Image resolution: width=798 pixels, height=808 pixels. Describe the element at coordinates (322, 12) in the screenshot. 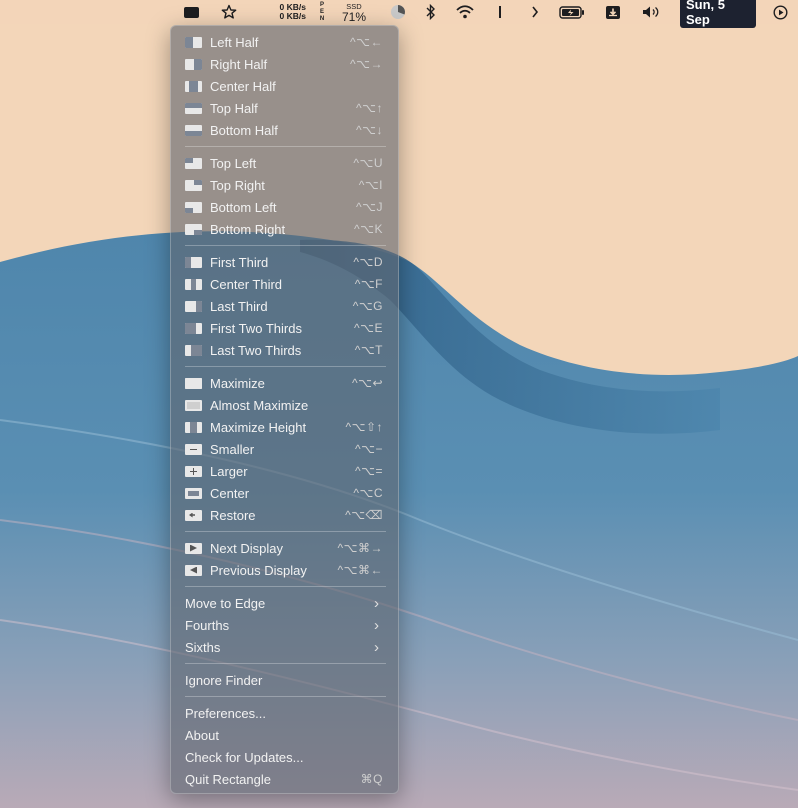

I see `cpu-core-label: P E N` at that location.